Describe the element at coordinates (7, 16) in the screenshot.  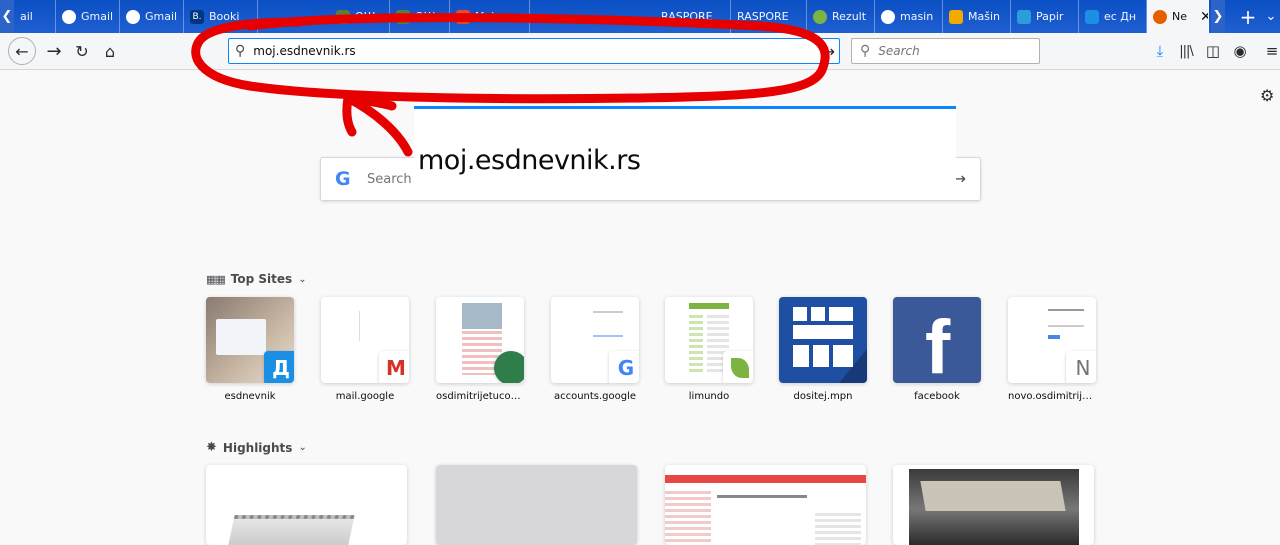
I see `tab-scroll-left-button: ❮` at that location.